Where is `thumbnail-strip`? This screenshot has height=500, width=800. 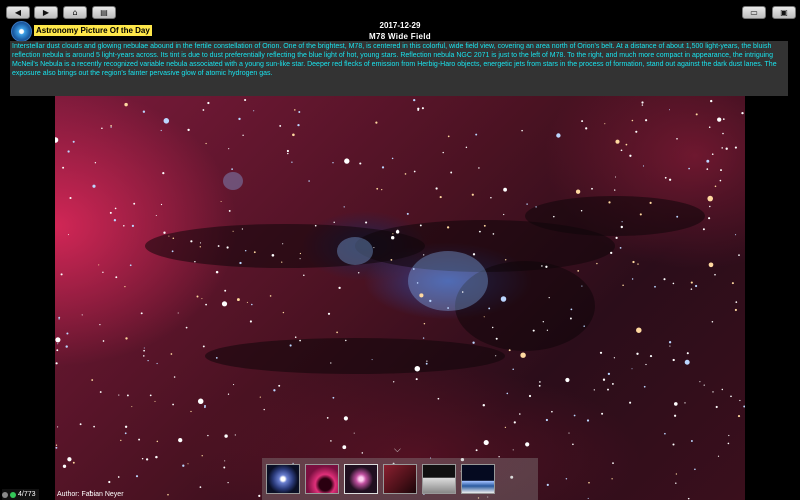 thumbnail-strip is located at coordinates (400, 479).